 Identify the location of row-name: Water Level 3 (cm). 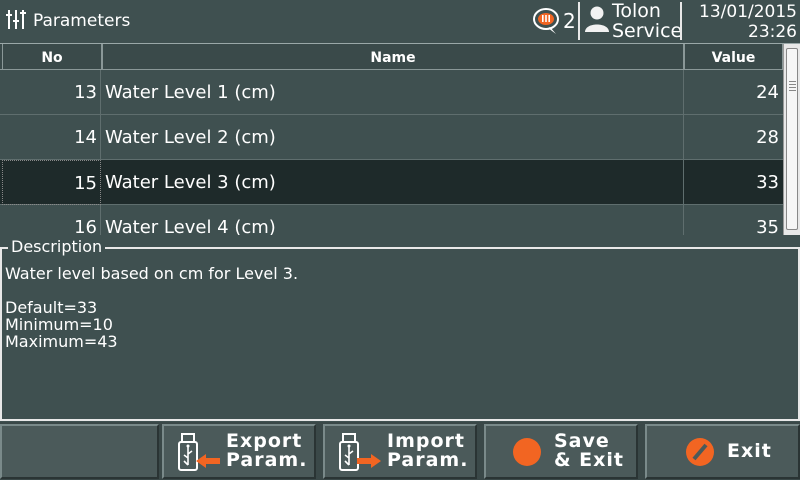
(393, 182).